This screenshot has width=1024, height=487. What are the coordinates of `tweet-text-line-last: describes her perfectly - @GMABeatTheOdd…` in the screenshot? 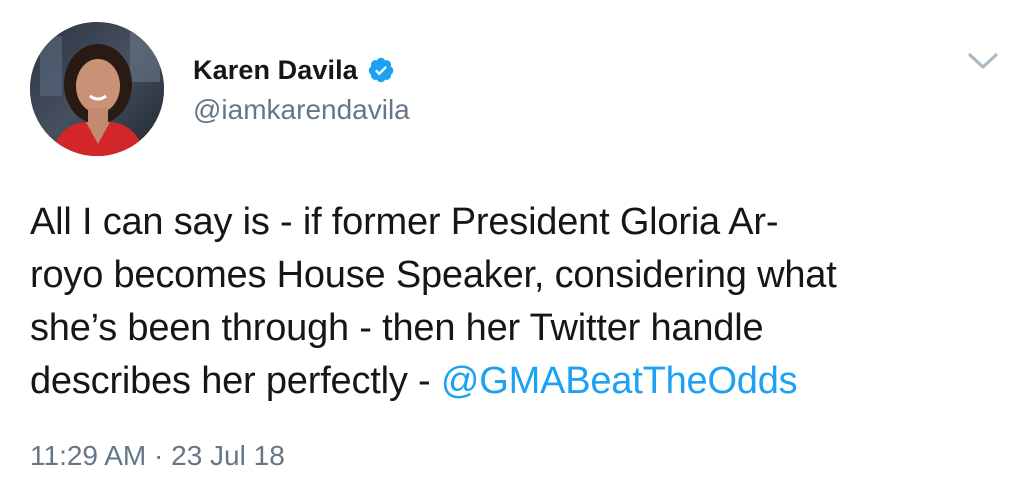 It's located at (515, 381).